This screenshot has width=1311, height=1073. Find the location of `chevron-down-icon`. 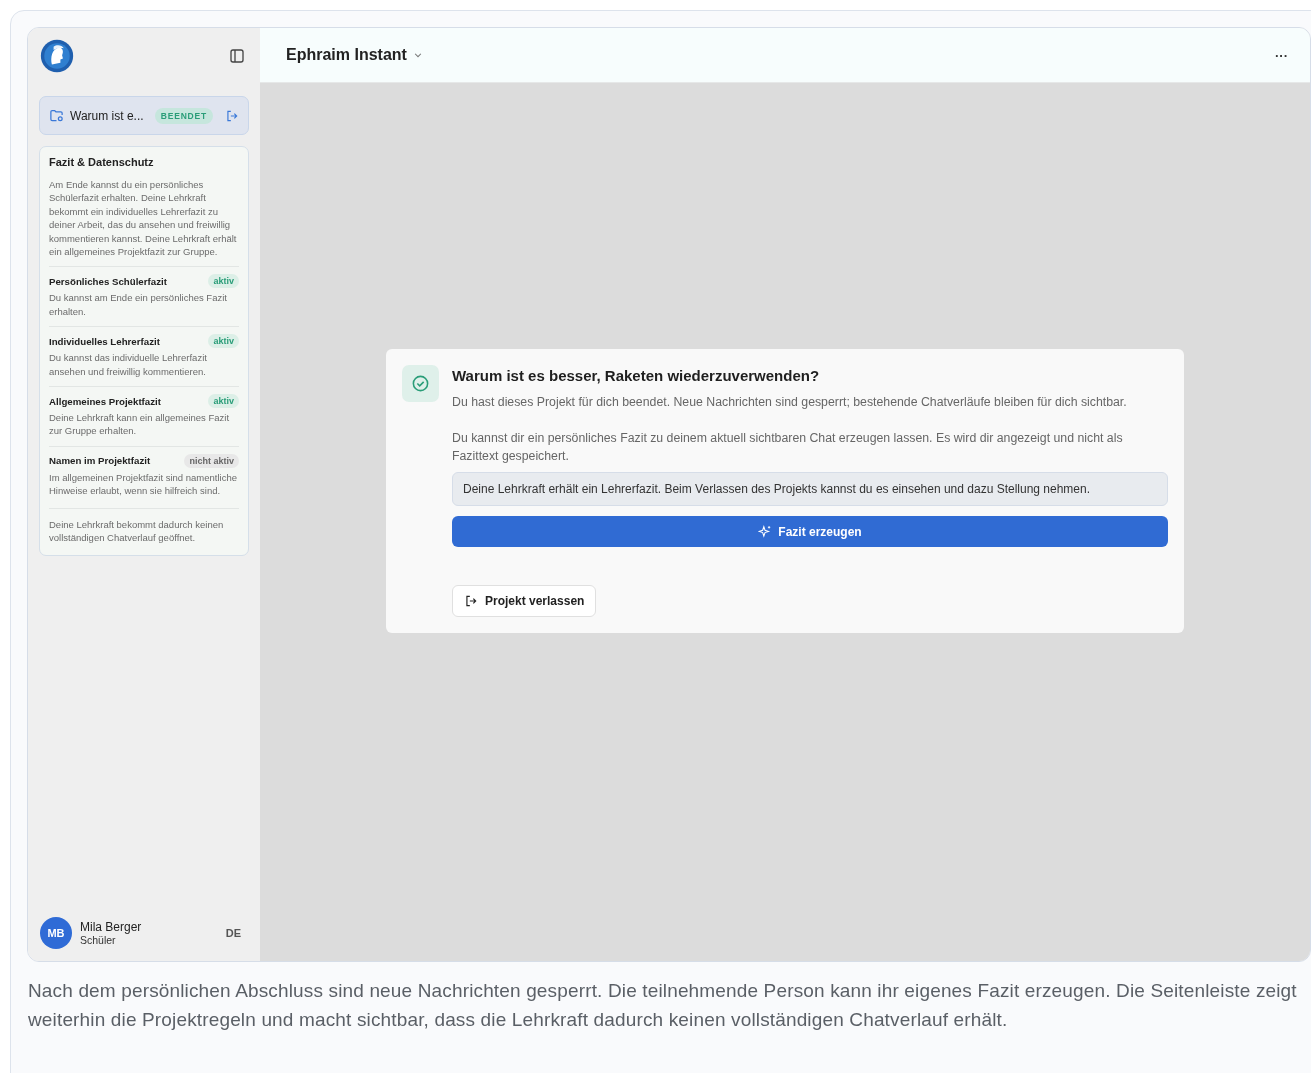

chevron-down-icon is located at coordinates (417, 55).